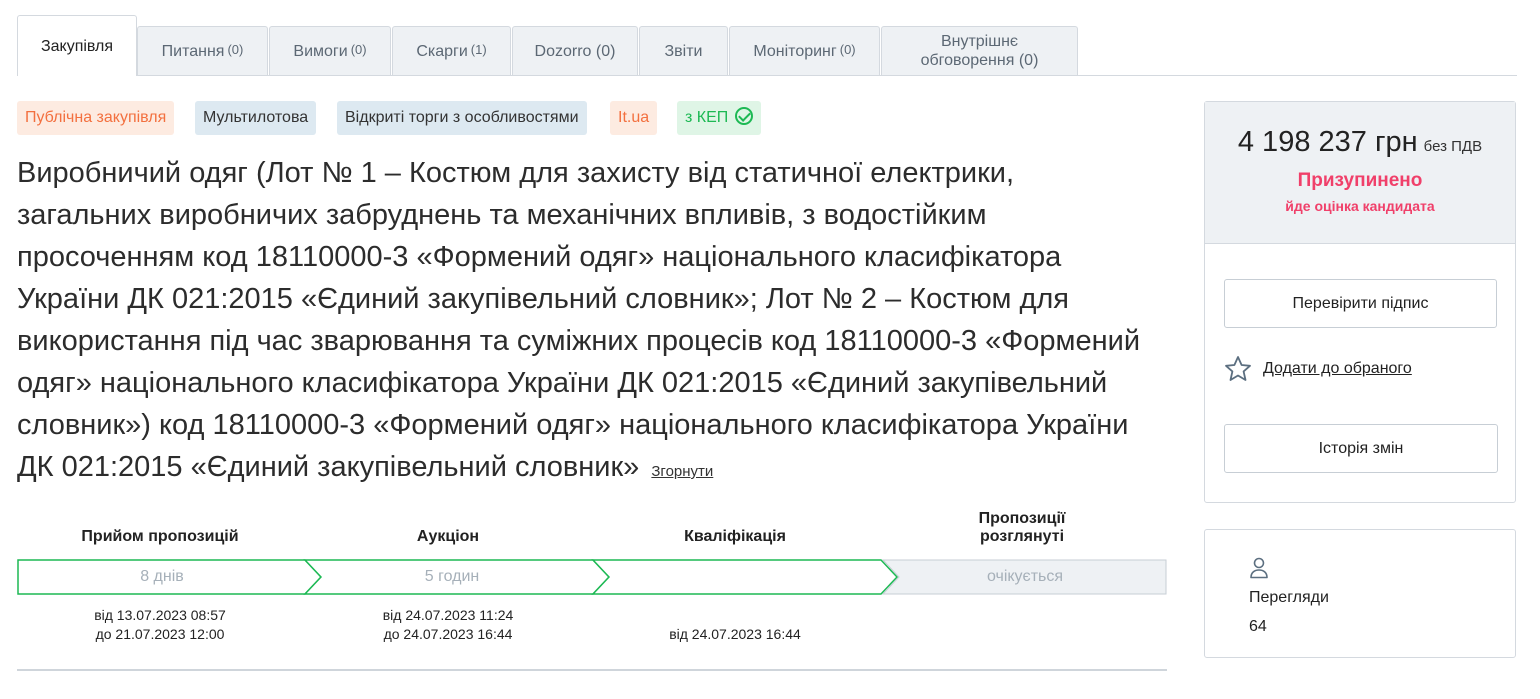  Describe the element at coordinates (448, 536) in the screenshot. I see `stage-label-auction: Аукціон` at that location.